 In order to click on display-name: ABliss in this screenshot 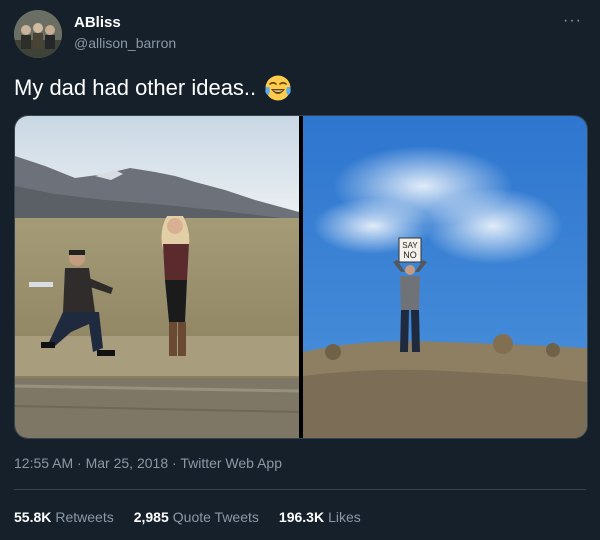, I will do `click(97, 22)`.